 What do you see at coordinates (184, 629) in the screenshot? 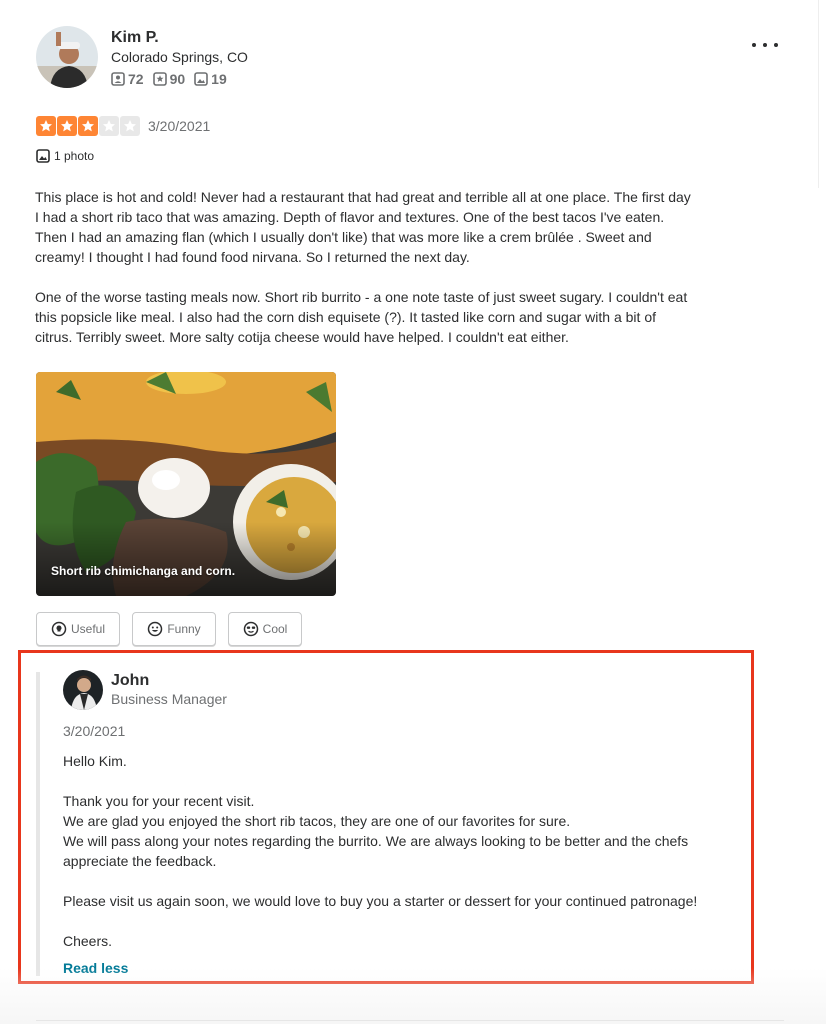
I see `funny-label: Funny` at bounding box center [184, 629].